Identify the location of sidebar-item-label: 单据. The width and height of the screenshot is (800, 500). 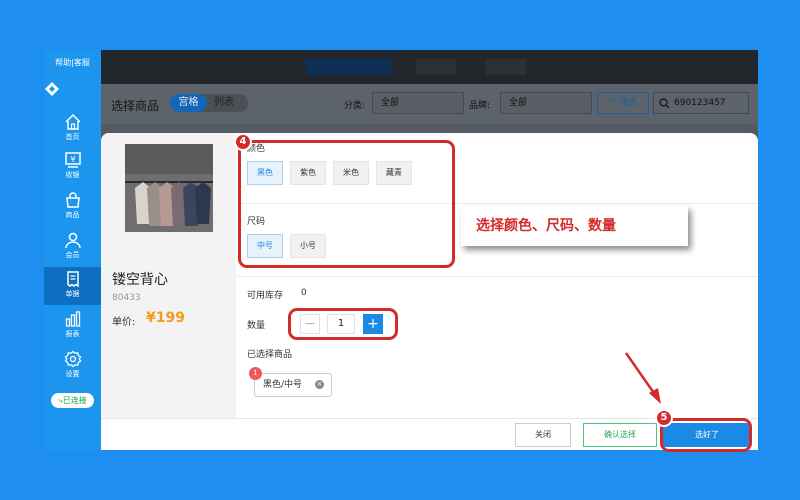
(72, 294).